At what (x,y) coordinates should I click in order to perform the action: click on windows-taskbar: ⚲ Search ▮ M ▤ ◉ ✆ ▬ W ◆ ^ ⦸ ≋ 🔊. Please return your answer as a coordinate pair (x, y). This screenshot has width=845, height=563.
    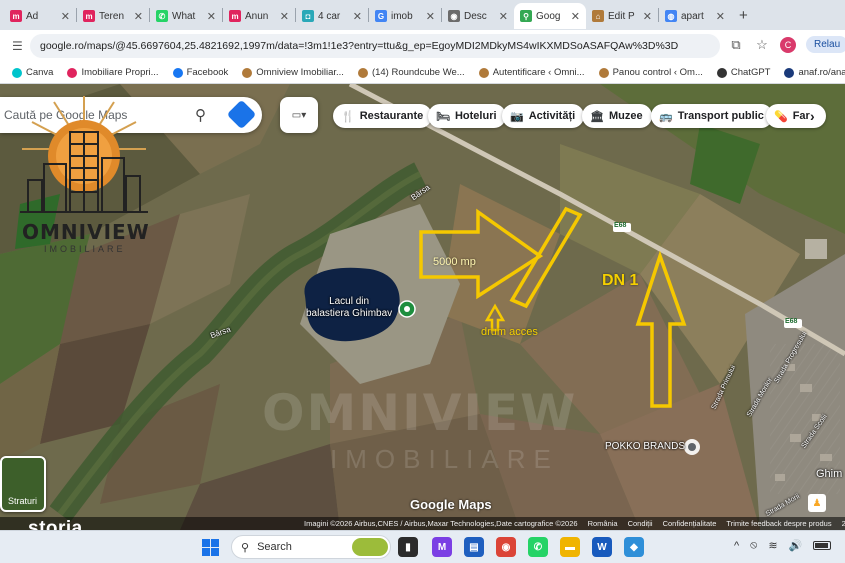
    Looking at the image, I should click on (422, 546).